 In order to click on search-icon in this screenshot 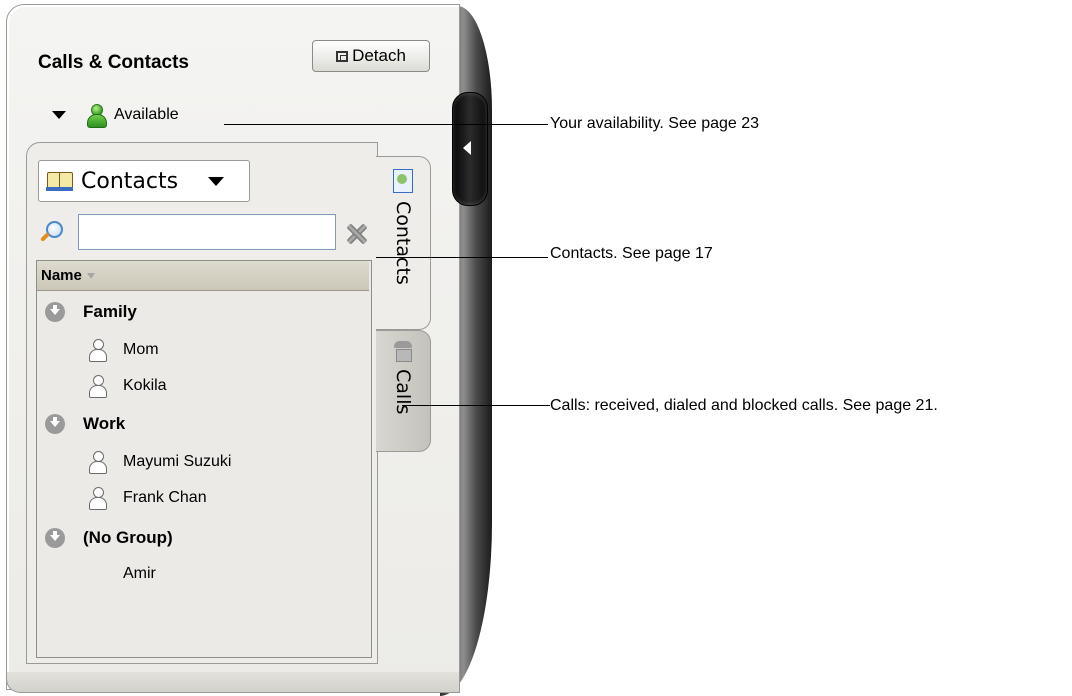, I will do `click(52, 232)`.